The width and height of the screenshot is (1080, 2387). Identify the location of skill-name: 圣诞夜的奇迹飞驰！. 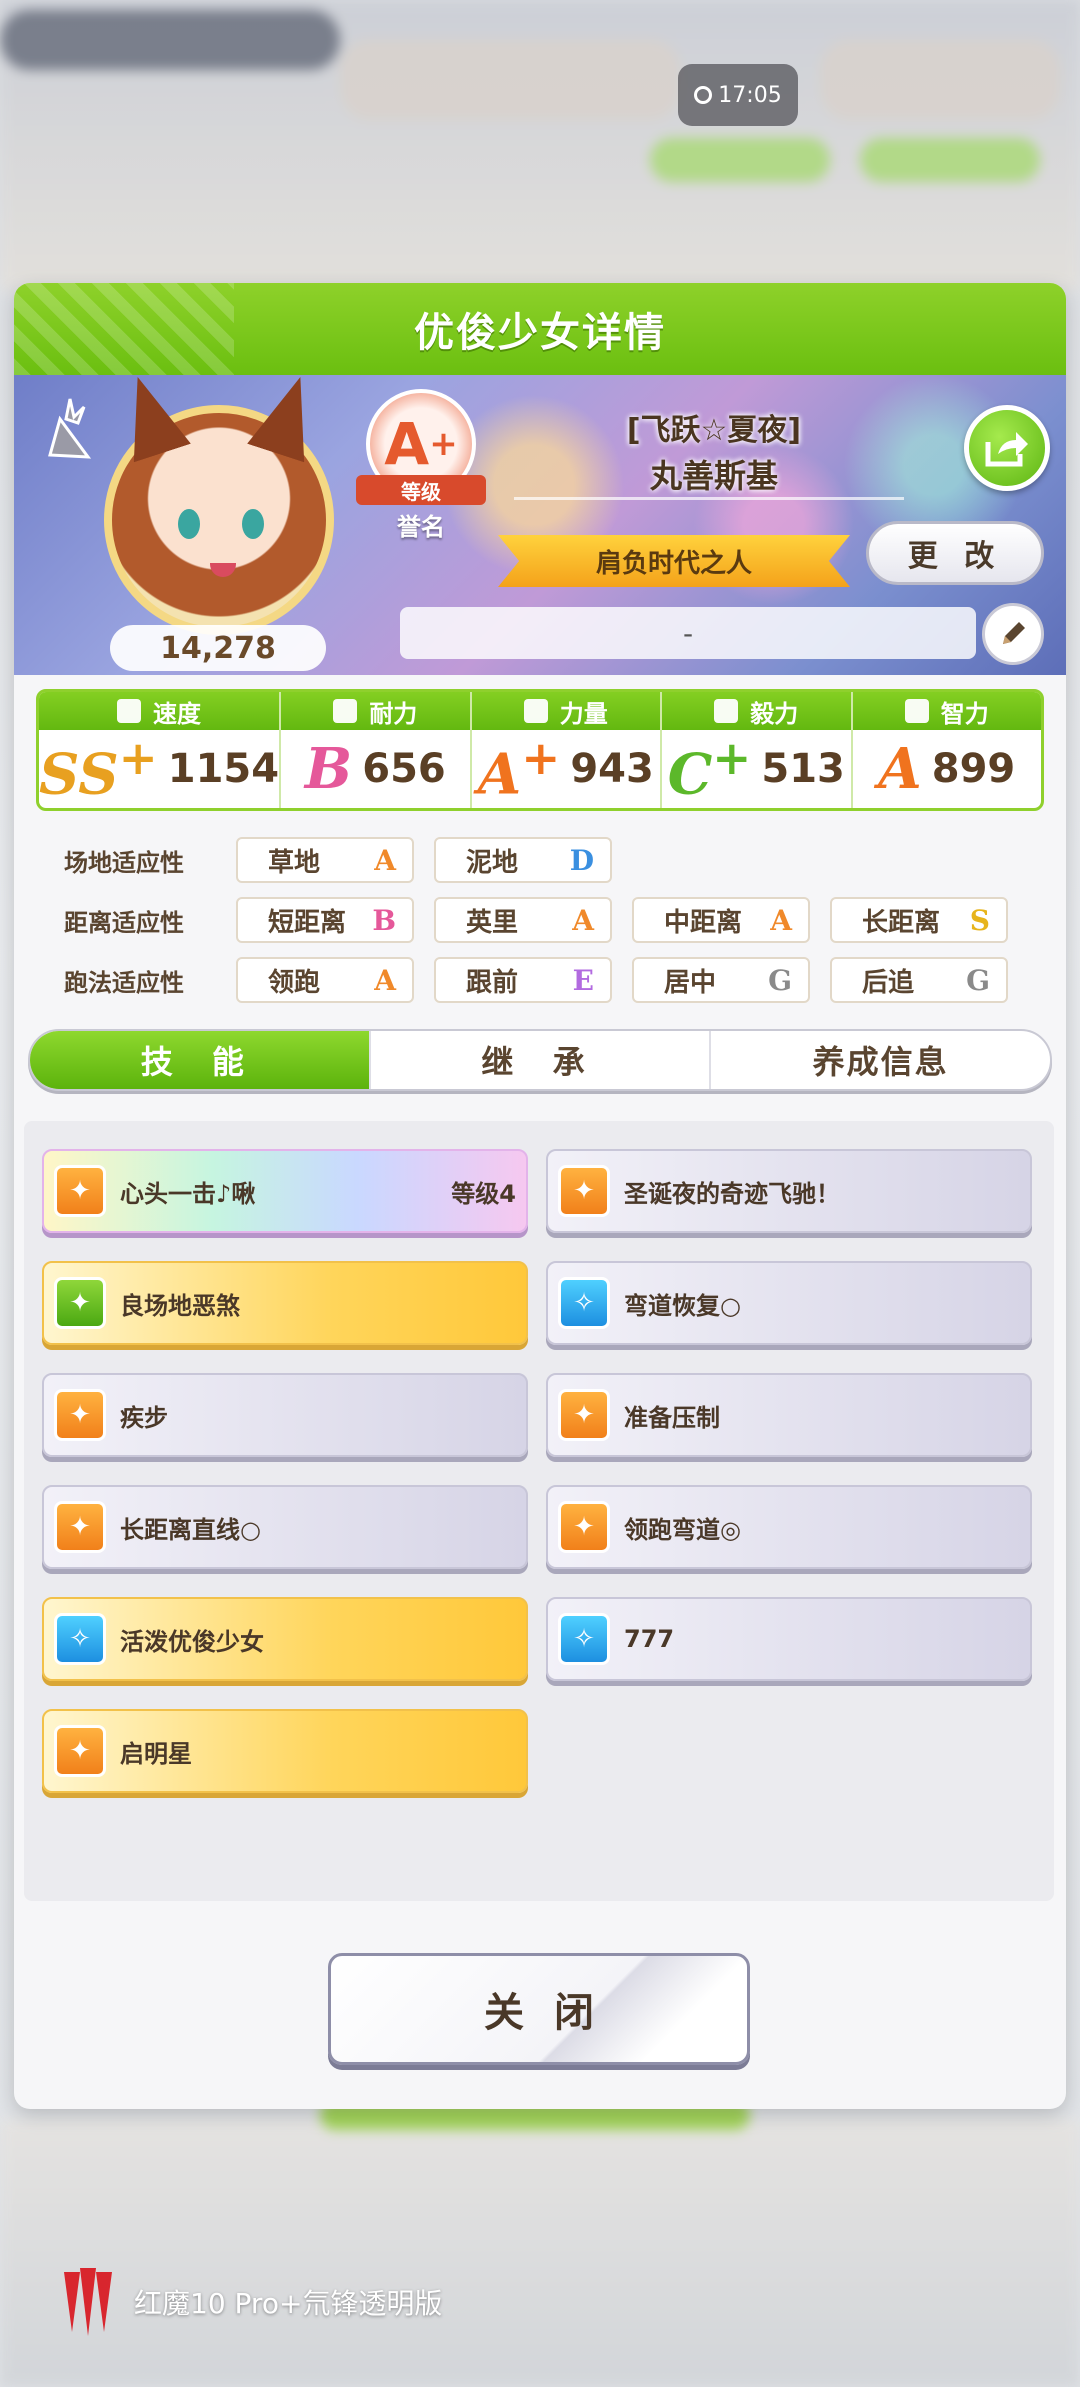
(732, 1193).